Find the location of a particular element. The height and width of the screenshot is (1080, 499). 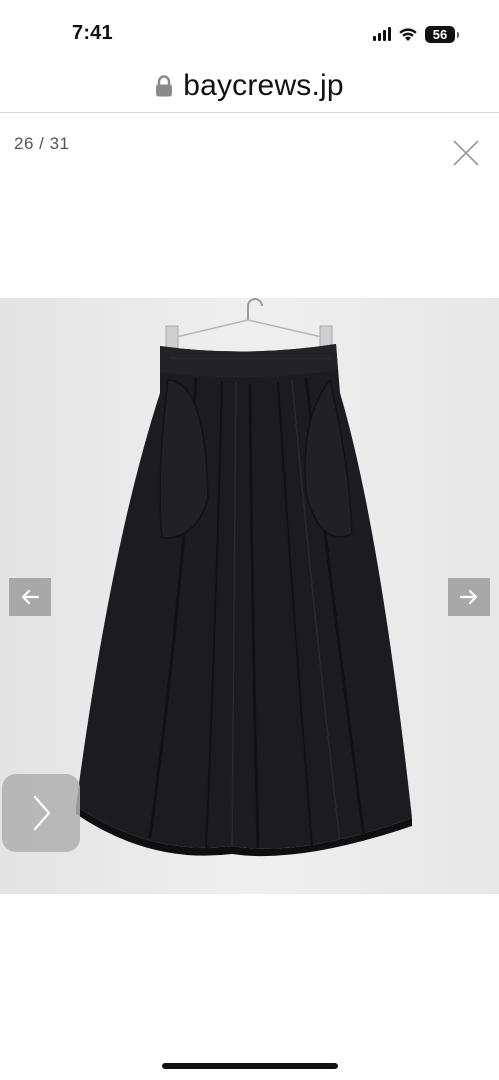

chevron-right-icon is located at coordinates (42, 813).